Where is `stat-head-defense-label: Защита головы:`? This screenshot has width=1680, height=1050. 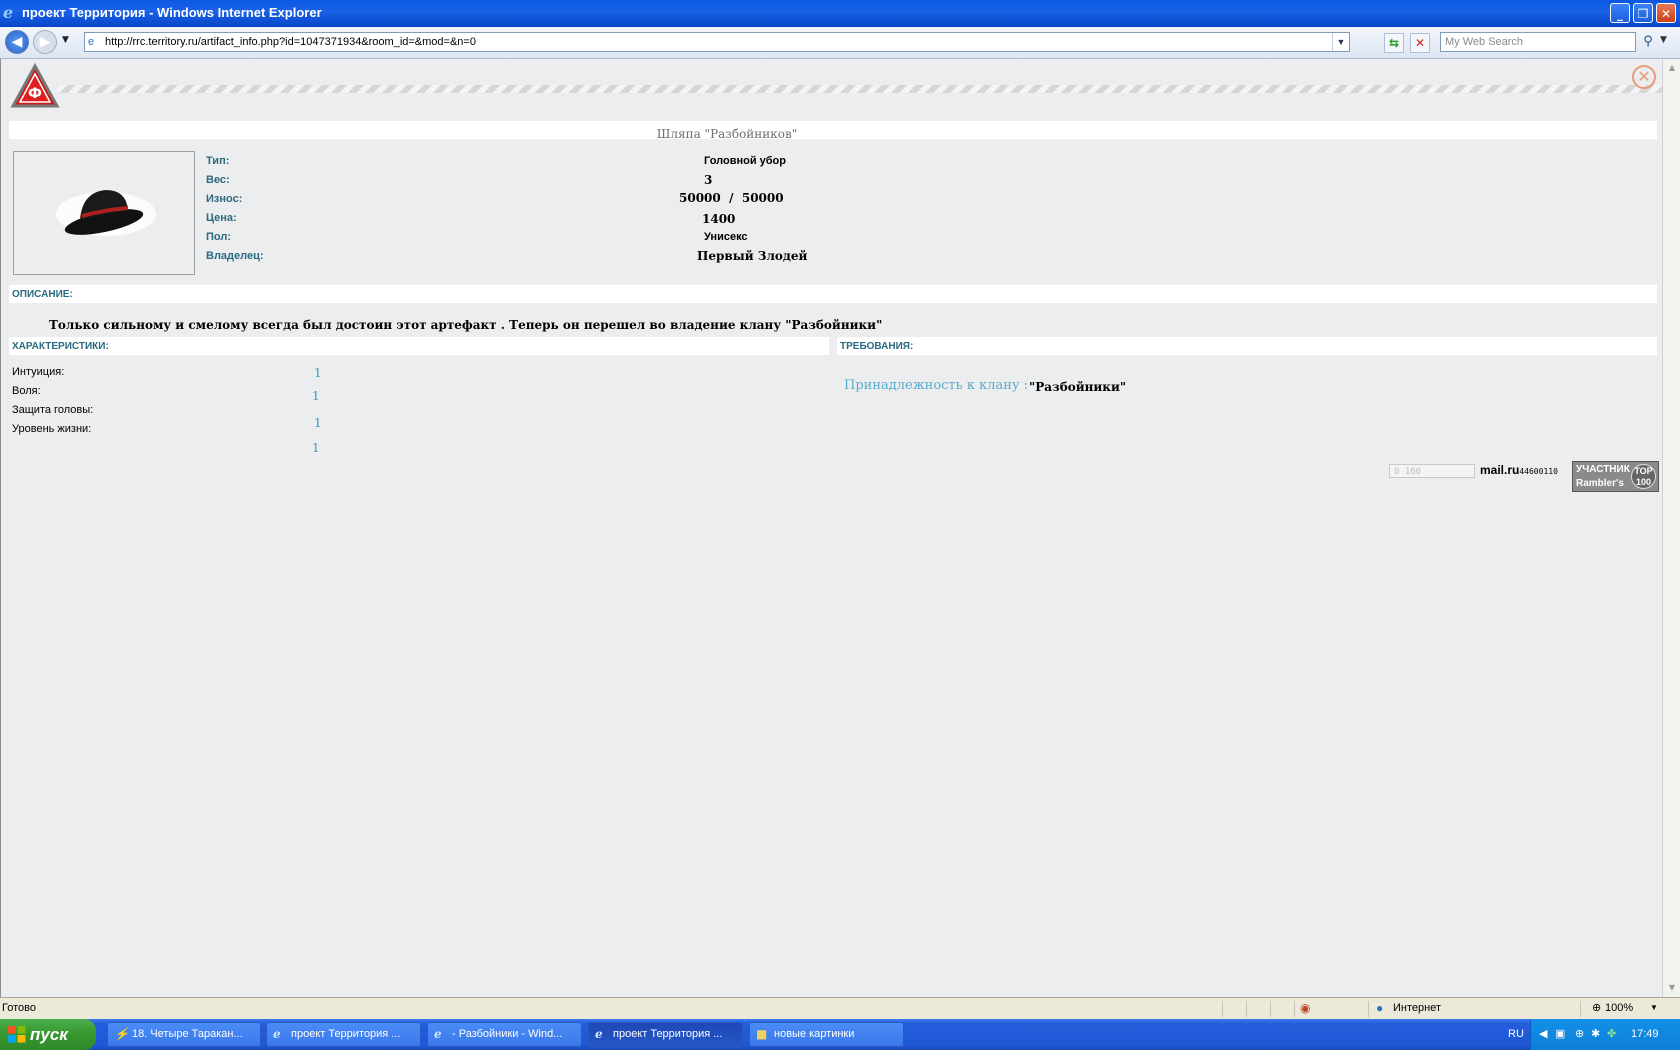 stat-head-defense-label: Защита головы: is located at coordinates (53, 410).